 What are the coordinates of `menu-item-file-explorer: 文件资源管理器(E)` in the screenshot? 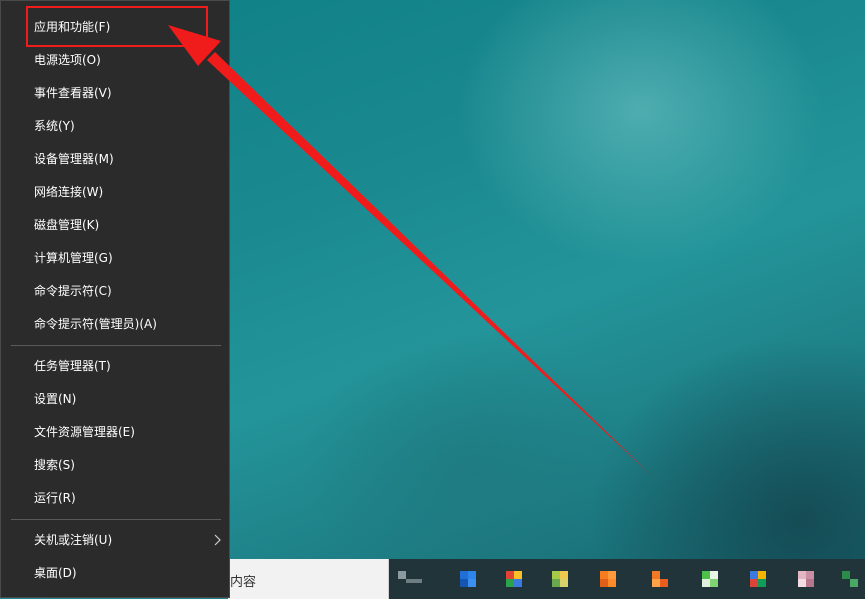 It's located at (115, 432).